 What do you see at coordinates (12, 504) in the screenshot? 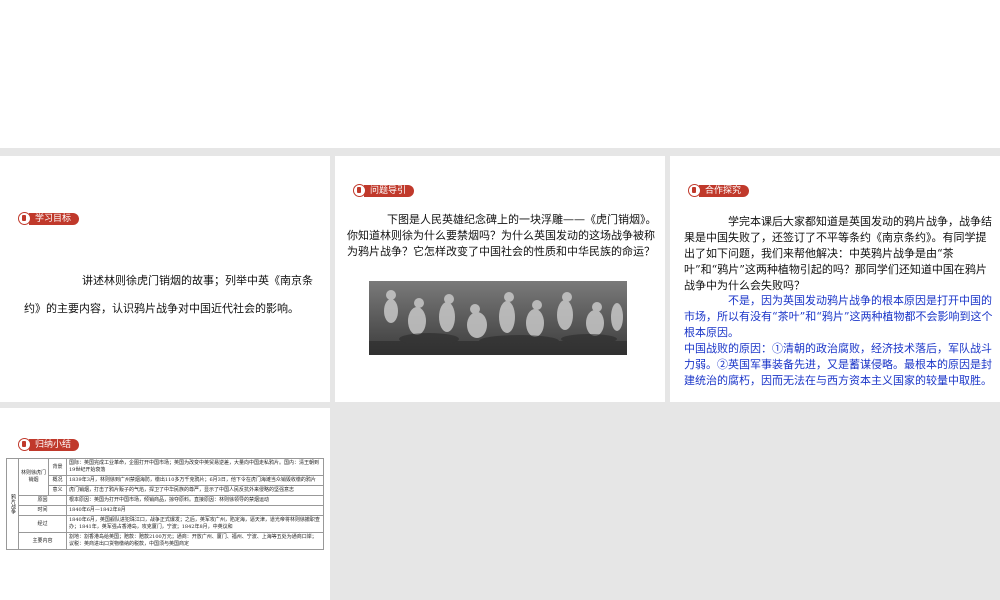
I see `summary-root-label: 鸦片战争` at bounding box center [12, 504].